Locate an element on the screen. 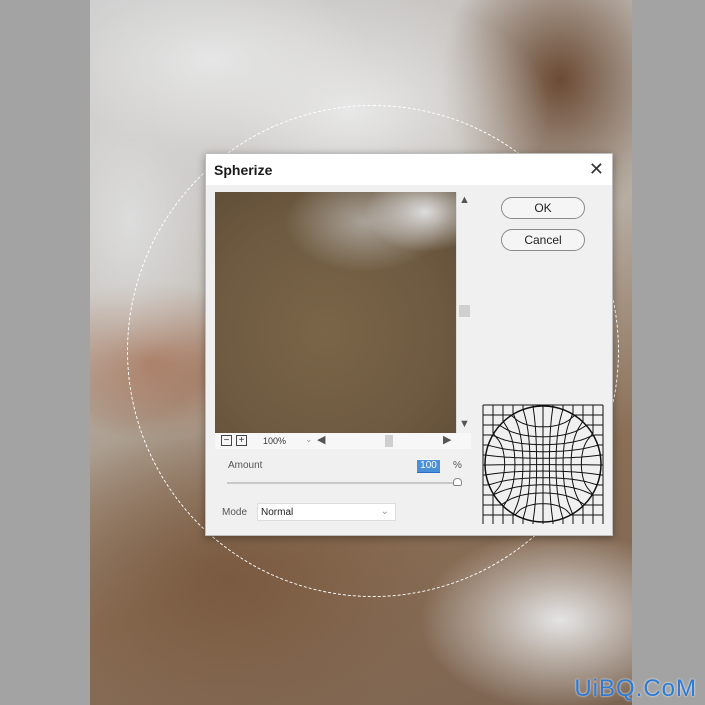 This screenshot has width=705, height=705. grid-lines is located at coordinates (543, 464).